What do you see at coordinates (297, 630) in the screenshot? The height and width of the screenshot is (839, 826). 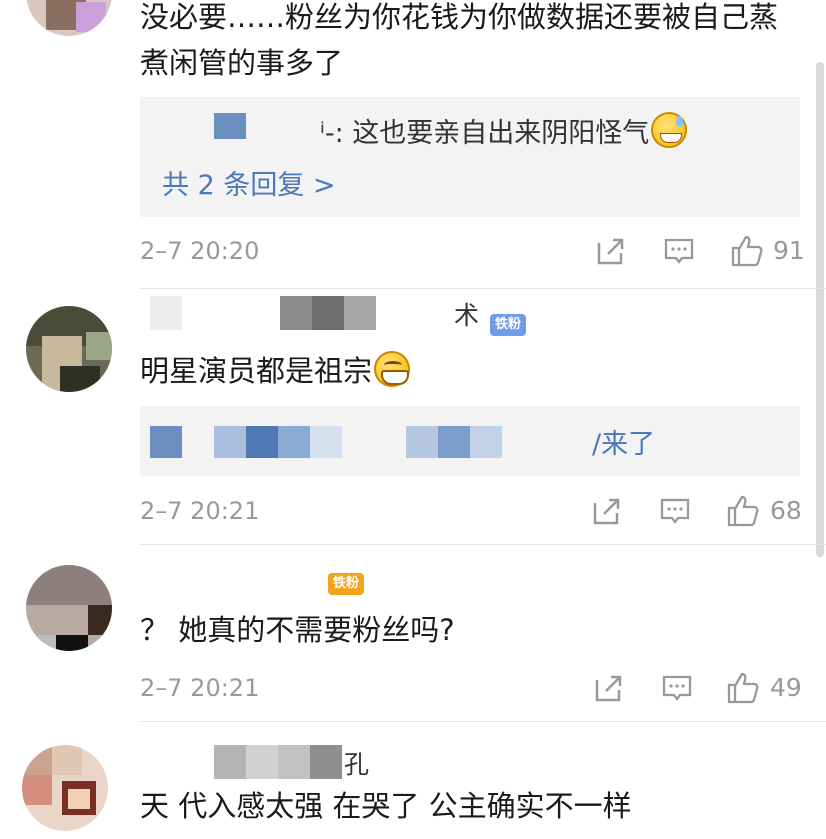 I see `comment-text: ？ 她真的不需要粉丝吗?` at bounding box center [297, 630].